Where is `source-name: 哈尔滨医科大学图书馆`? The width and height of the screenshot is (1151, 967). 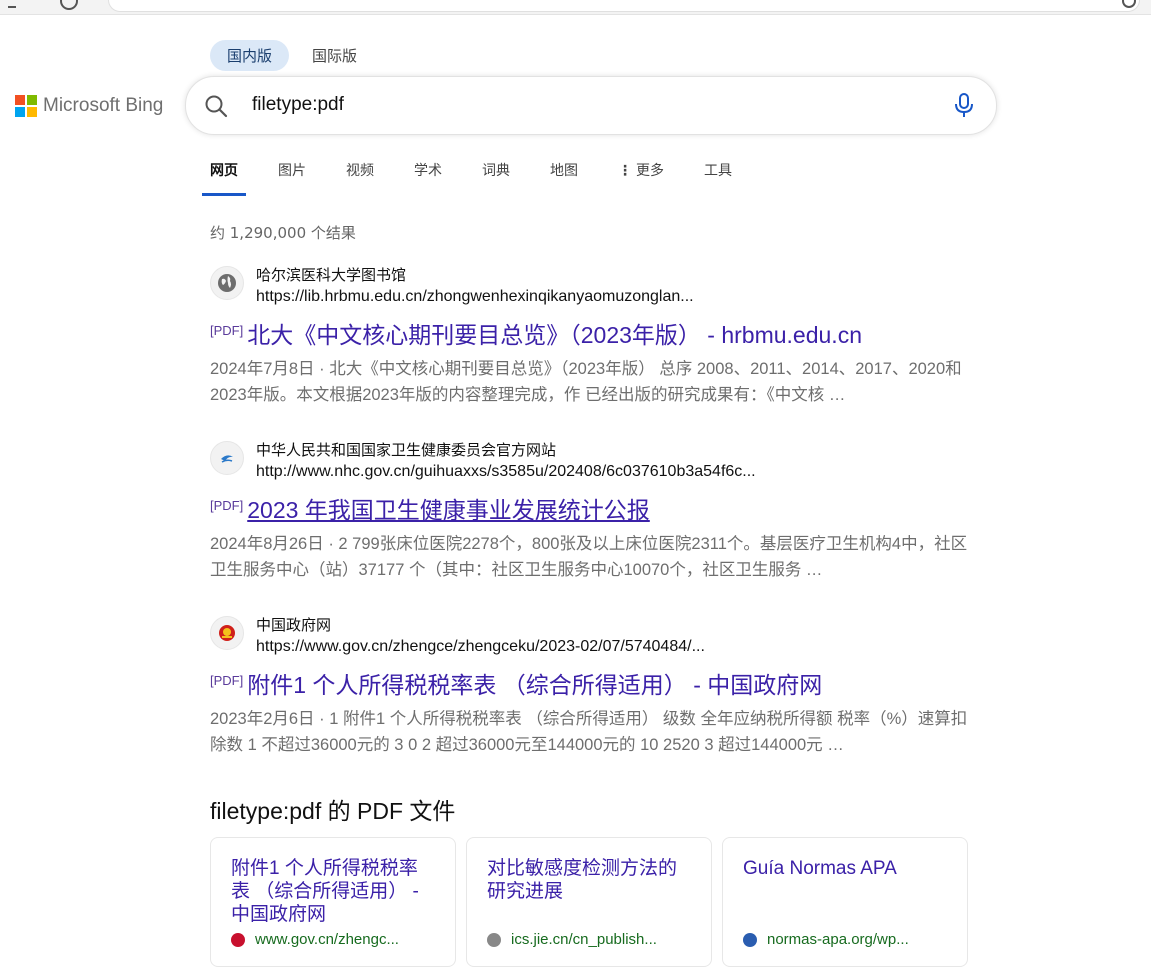 source-name: 哈尔滨医科大学图书馆 is located at coordinates (331, 275).